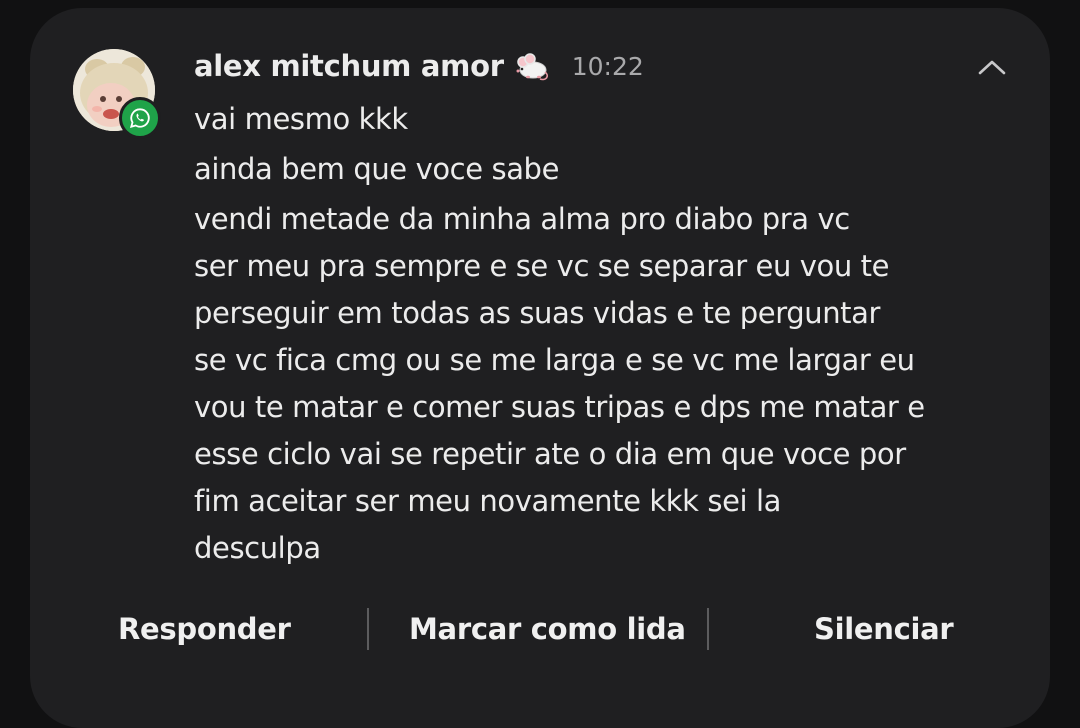 This screenshot has width=1080, height=728. I want to click on mute-button: Silenciar, so click(884, 629).